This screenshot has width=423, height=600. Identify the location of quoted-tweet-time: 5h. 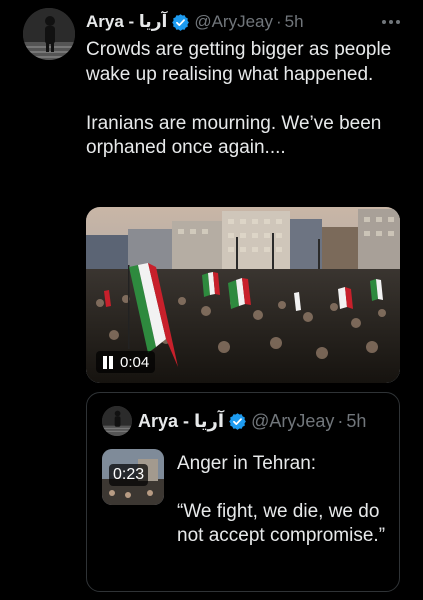
(356, 421).